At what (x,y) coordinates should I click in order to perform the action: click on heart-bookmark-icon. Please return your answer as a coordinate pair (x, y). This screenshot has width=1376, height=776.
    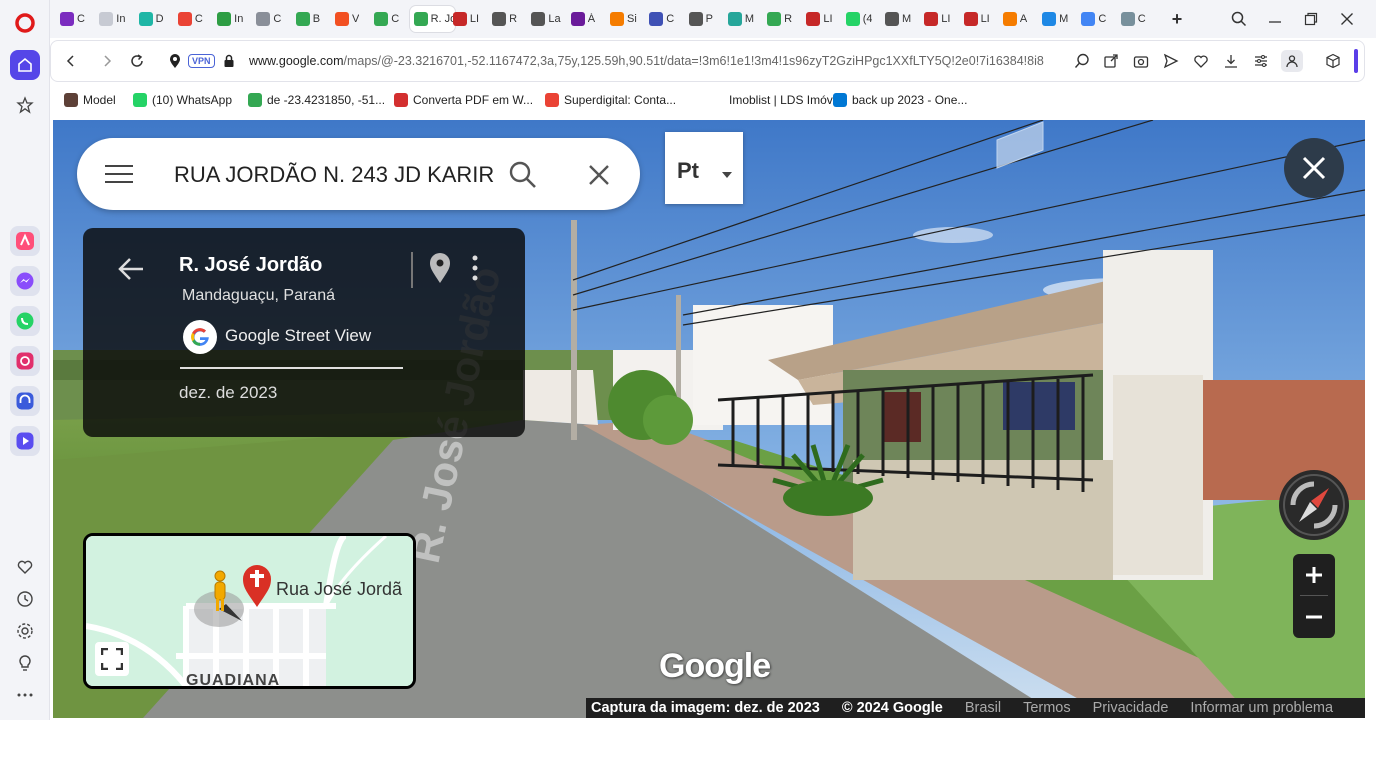
    Looking at the image, I should click on (1201, 61).